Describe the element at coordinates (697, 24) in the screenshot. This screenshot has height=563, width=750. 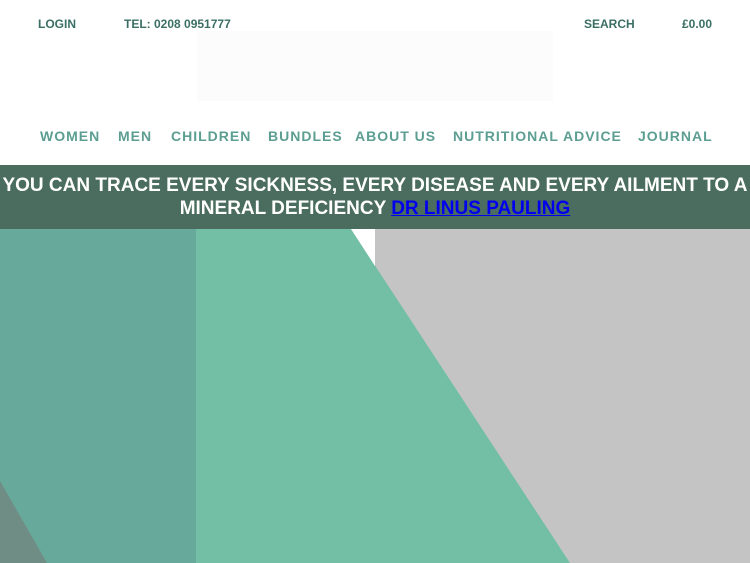
I see `cart-total-link: £0.00` at that location.